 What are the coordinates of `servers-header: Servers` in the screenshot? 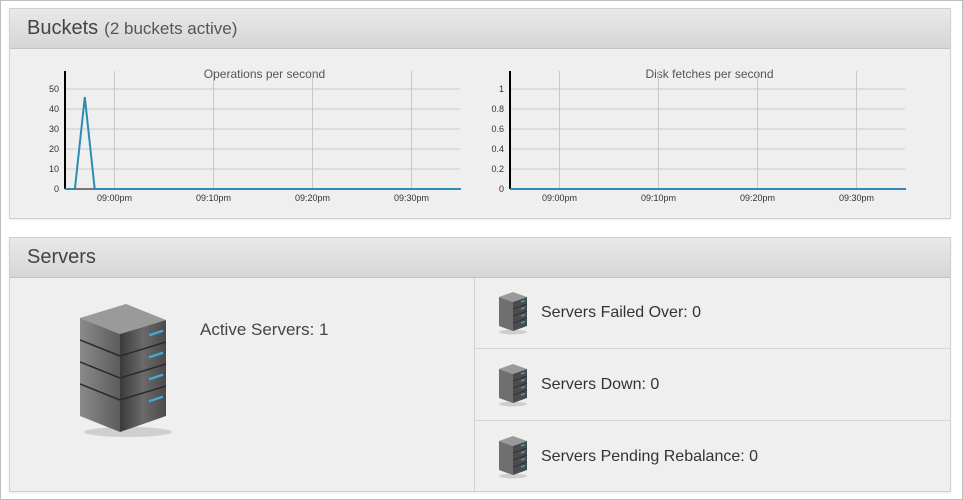 It's located at (480, 258).